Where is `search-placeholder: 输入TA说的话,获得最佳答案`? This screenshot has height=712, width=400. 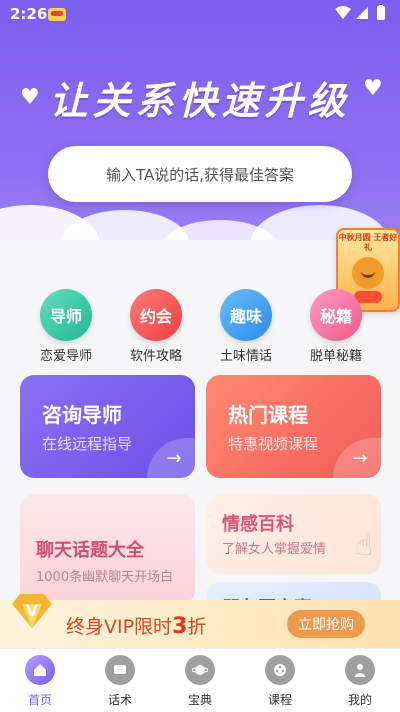 search-placeholder: 输入TA说的话,获得最佳答案 is located at coordinates (200, 174).